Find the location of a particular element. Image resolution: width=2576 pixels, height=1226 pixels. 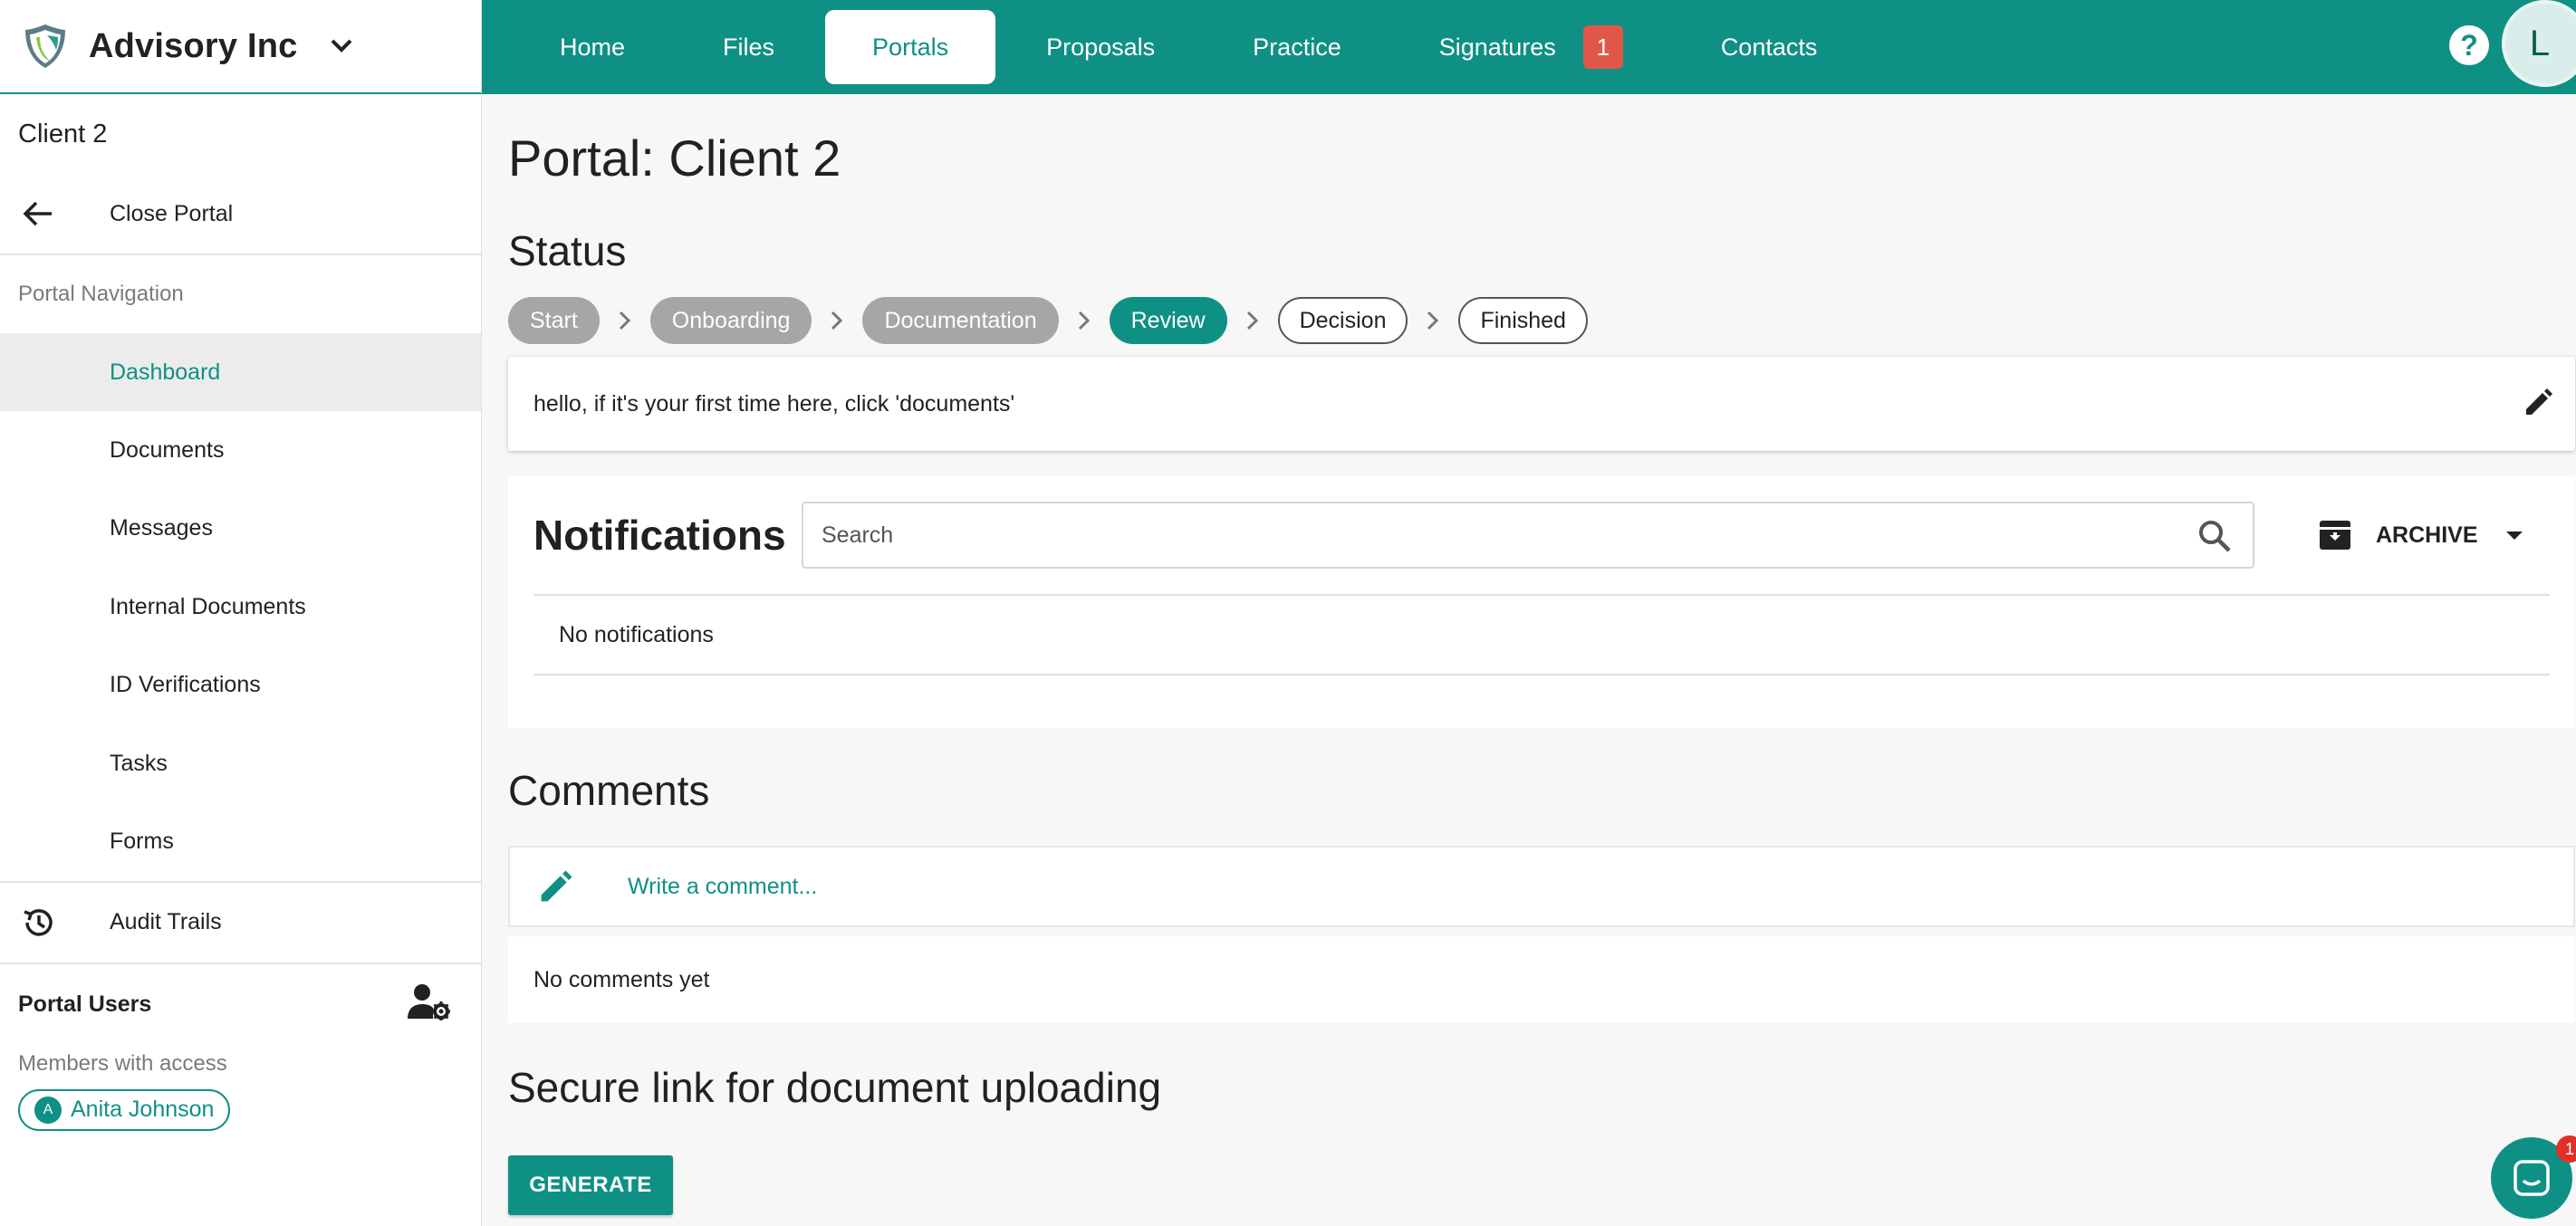

nav-label: Proposals is located at coordinates (1101, 47).